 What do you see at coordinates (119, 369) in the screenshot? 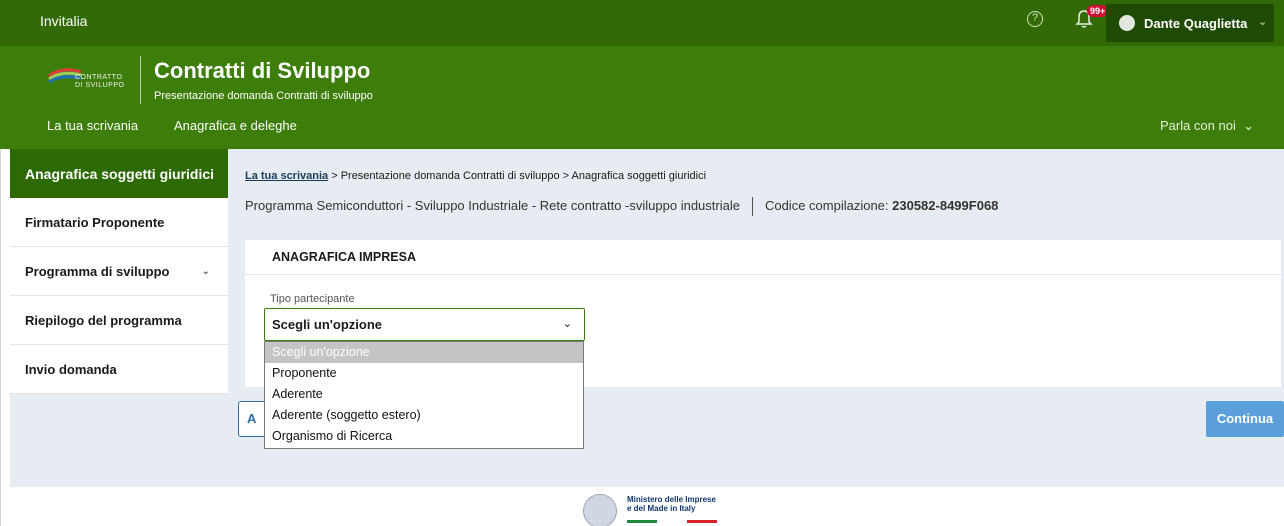
I see `sidebar-item-invio: Invio domanda` at bounding box center [119, 369].